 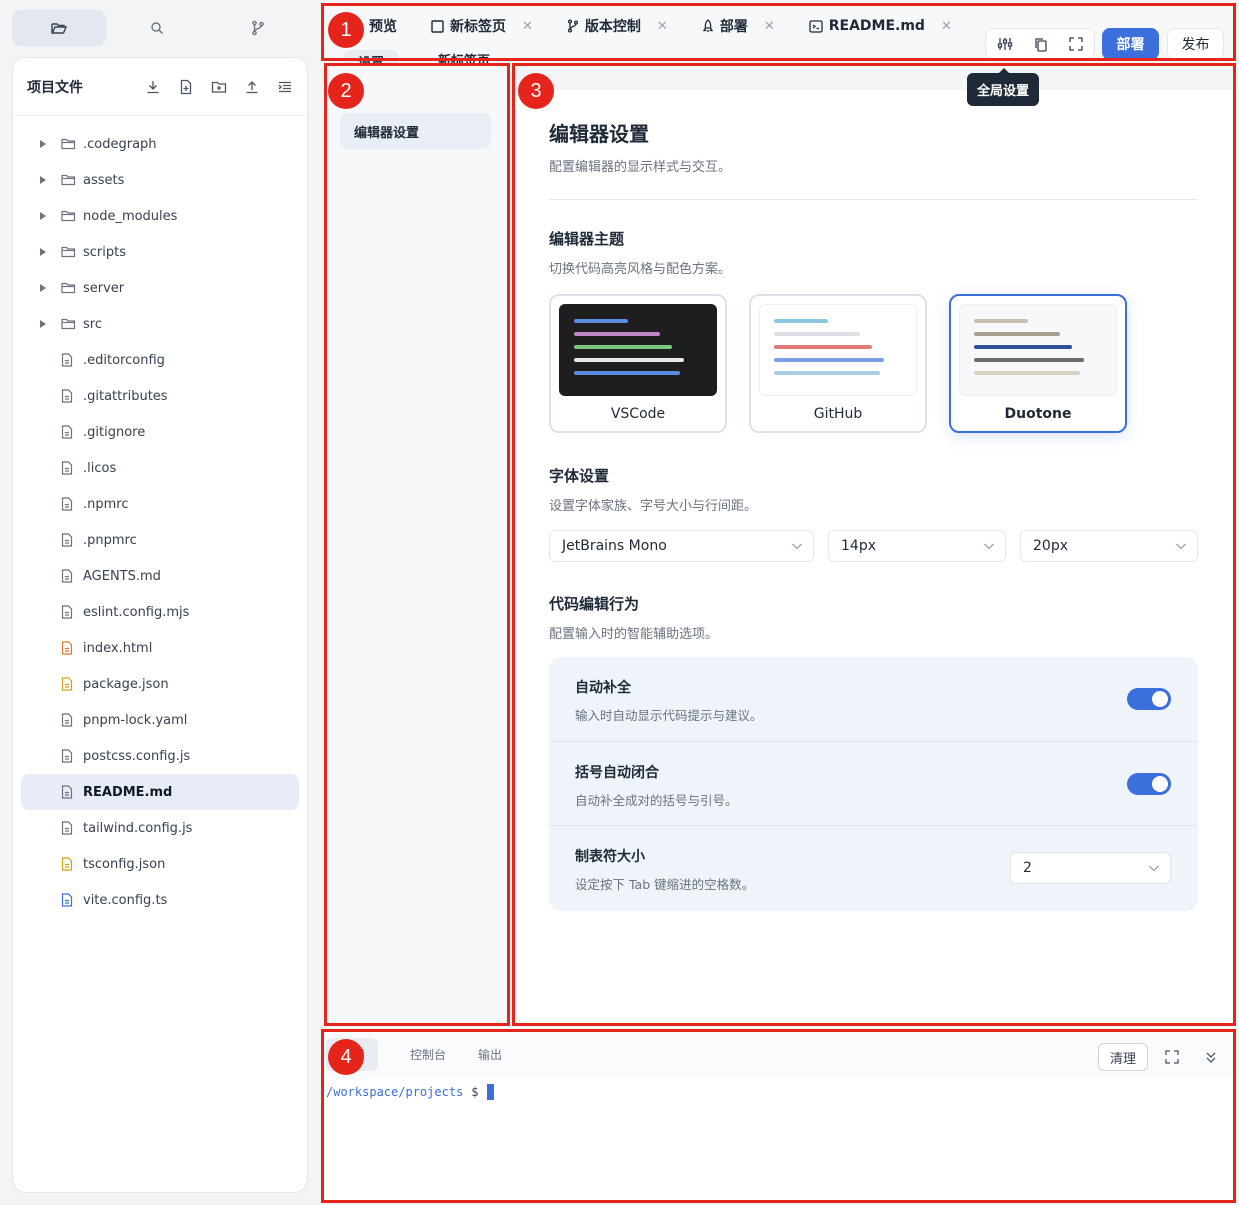 What do you see at coordinates (104, 180) in the screenshot?
I see `tree-item-label: assets` at bounding box center [104, 180].